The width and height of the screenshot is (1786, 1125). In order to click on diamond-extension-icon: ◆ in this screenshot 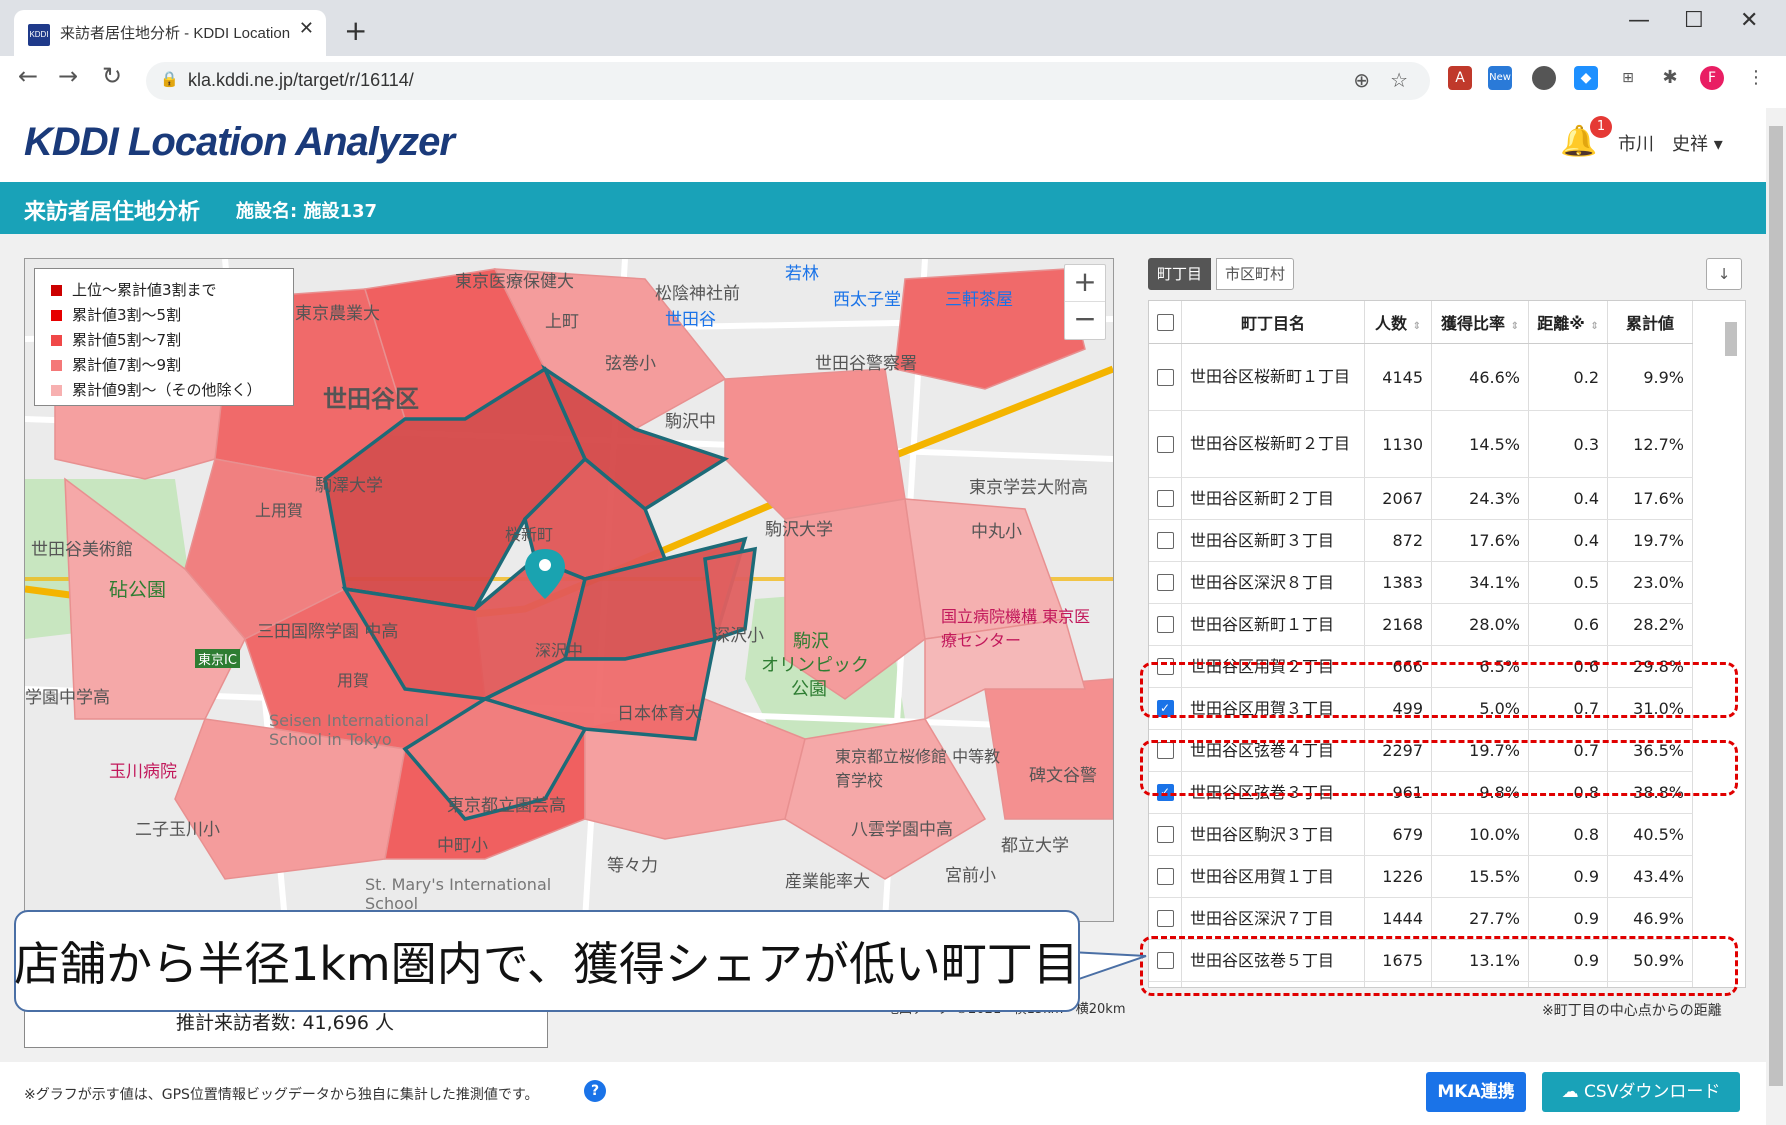, I will do `click(1586, 78)`.